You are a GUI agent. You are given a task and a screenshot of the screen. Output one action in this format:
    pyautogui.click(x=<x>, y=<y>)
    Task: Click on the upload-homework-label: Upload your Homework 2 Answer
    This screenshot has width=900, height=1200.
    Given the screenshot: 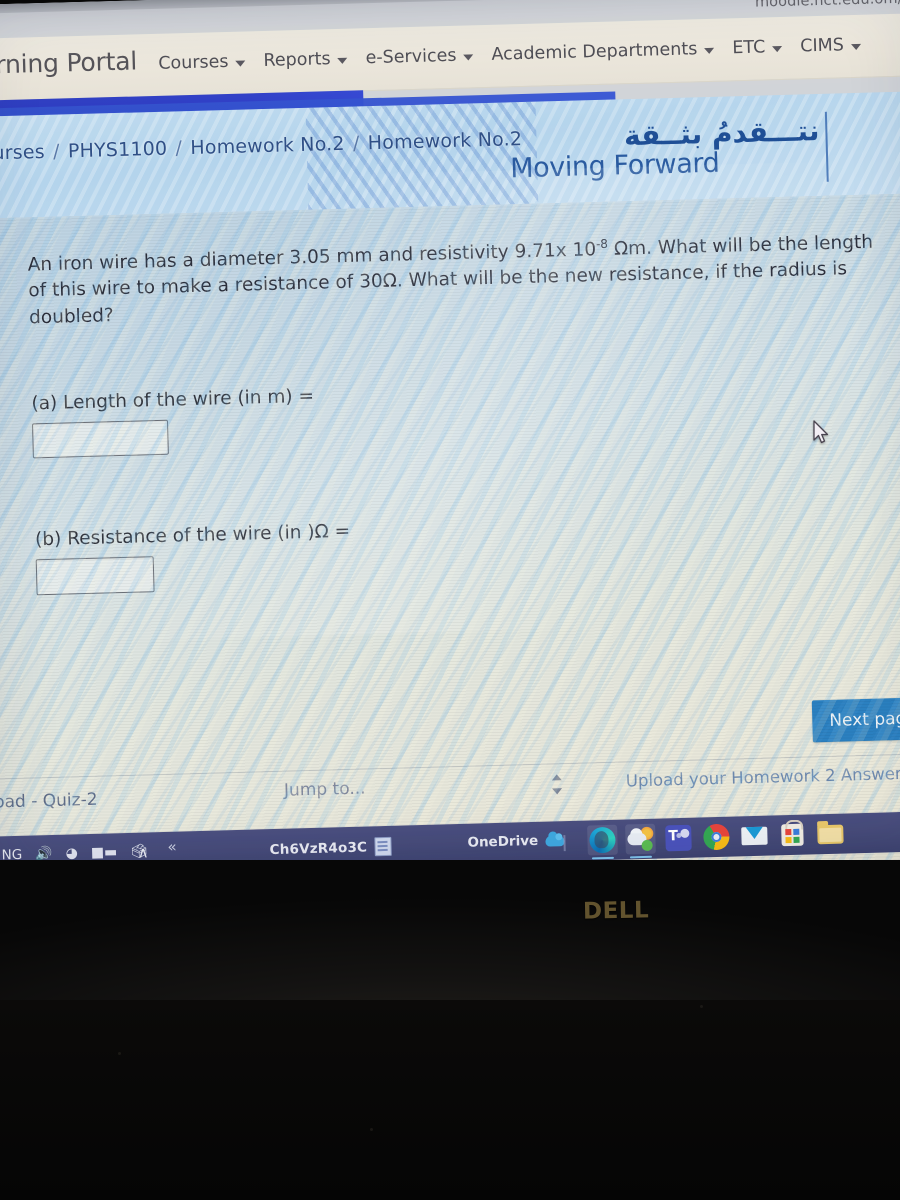 What is the action you would take?
    pyautogui.click(x=762, y=777)
    